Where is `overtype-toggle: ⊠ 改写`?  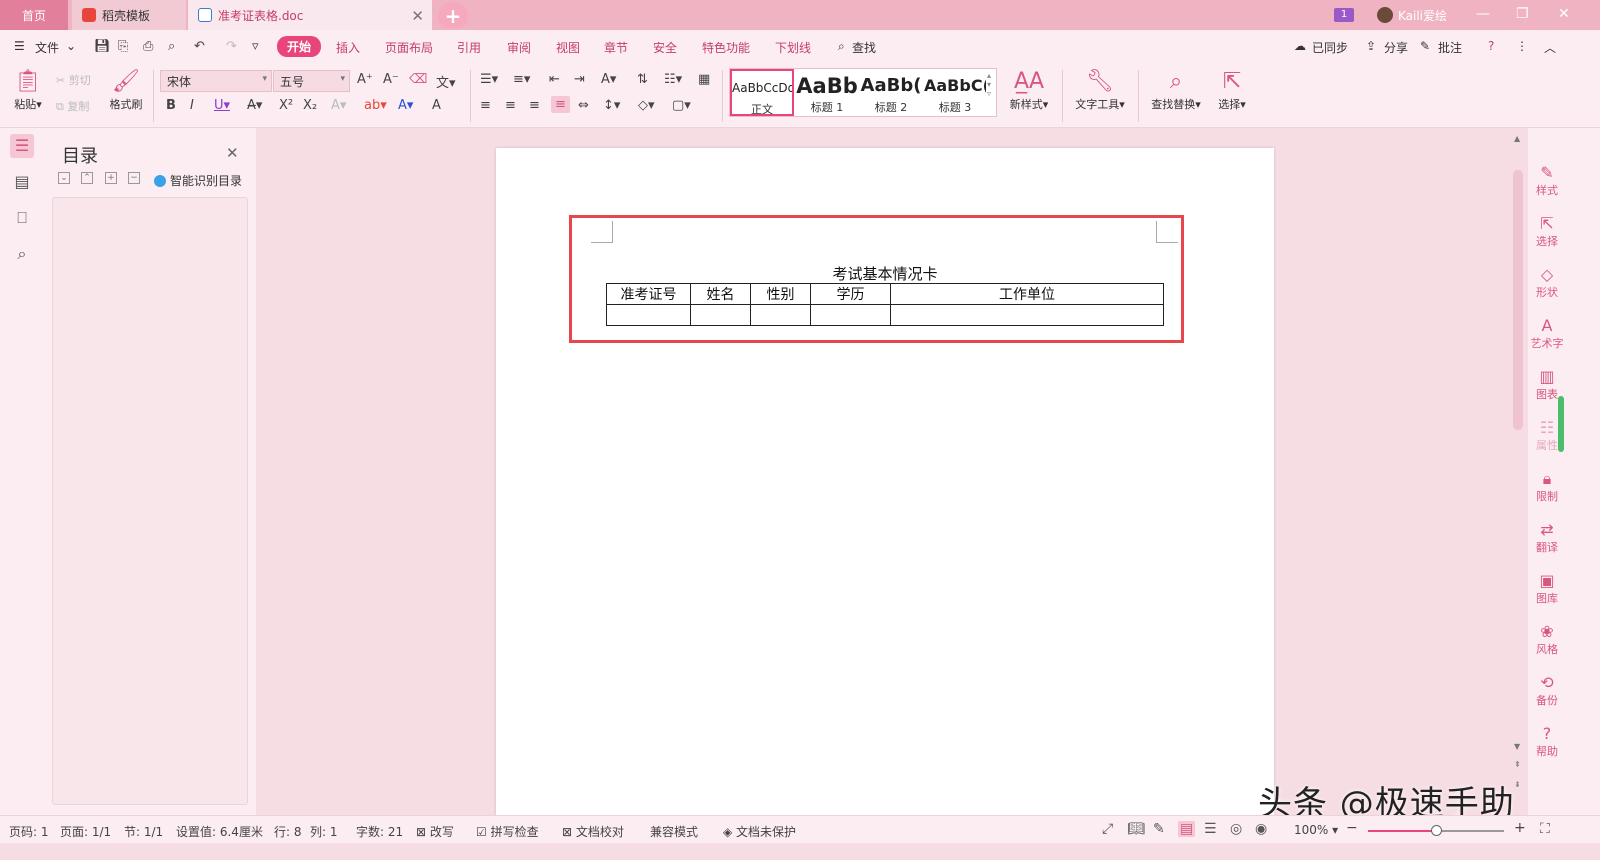 overtype-toggle: ⊠ 改写 is located at coordinates (435, 831).